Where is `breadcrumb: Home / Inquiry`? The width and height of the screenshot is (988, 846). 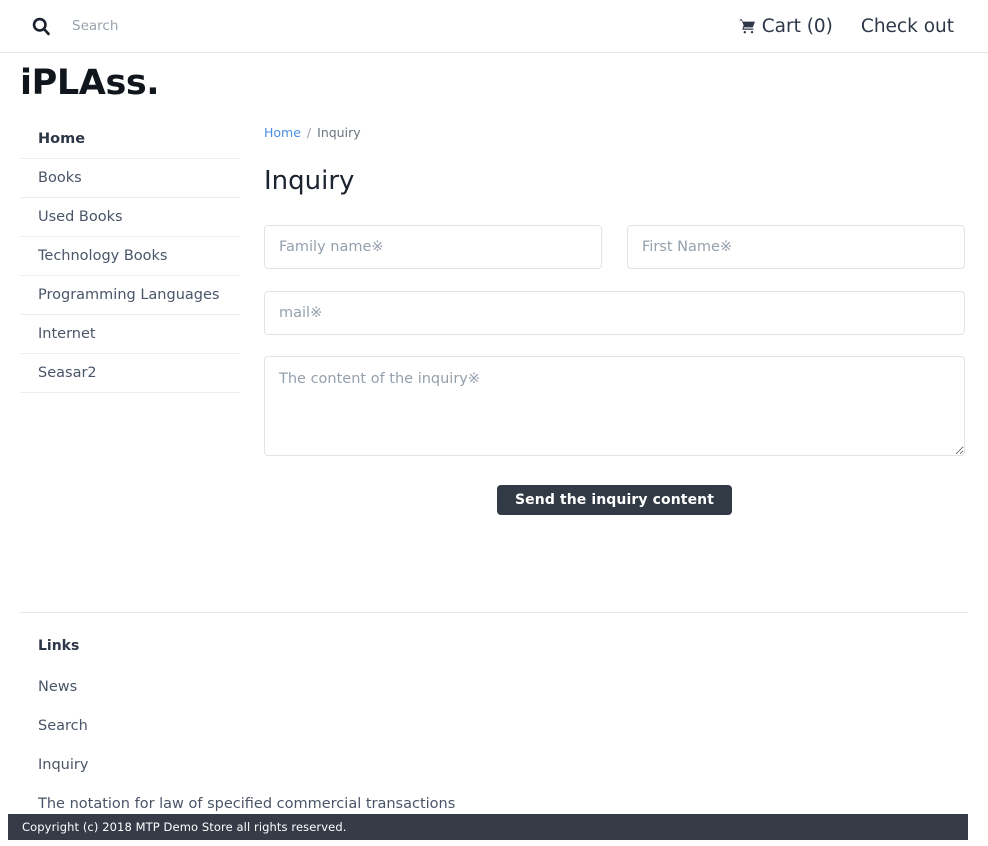
breadcrumb: Home / Inquiry is located at coordinates (614, 132).